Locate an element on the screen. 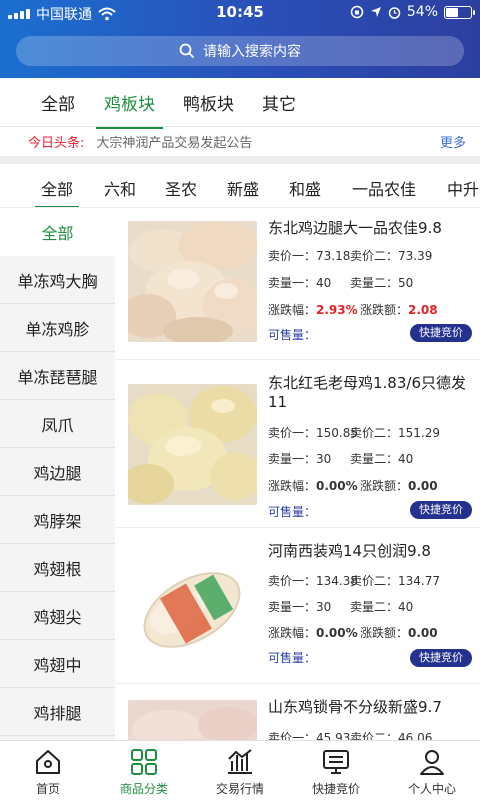  change-pct-value: 2.93% is located at coordinates (337, 310).